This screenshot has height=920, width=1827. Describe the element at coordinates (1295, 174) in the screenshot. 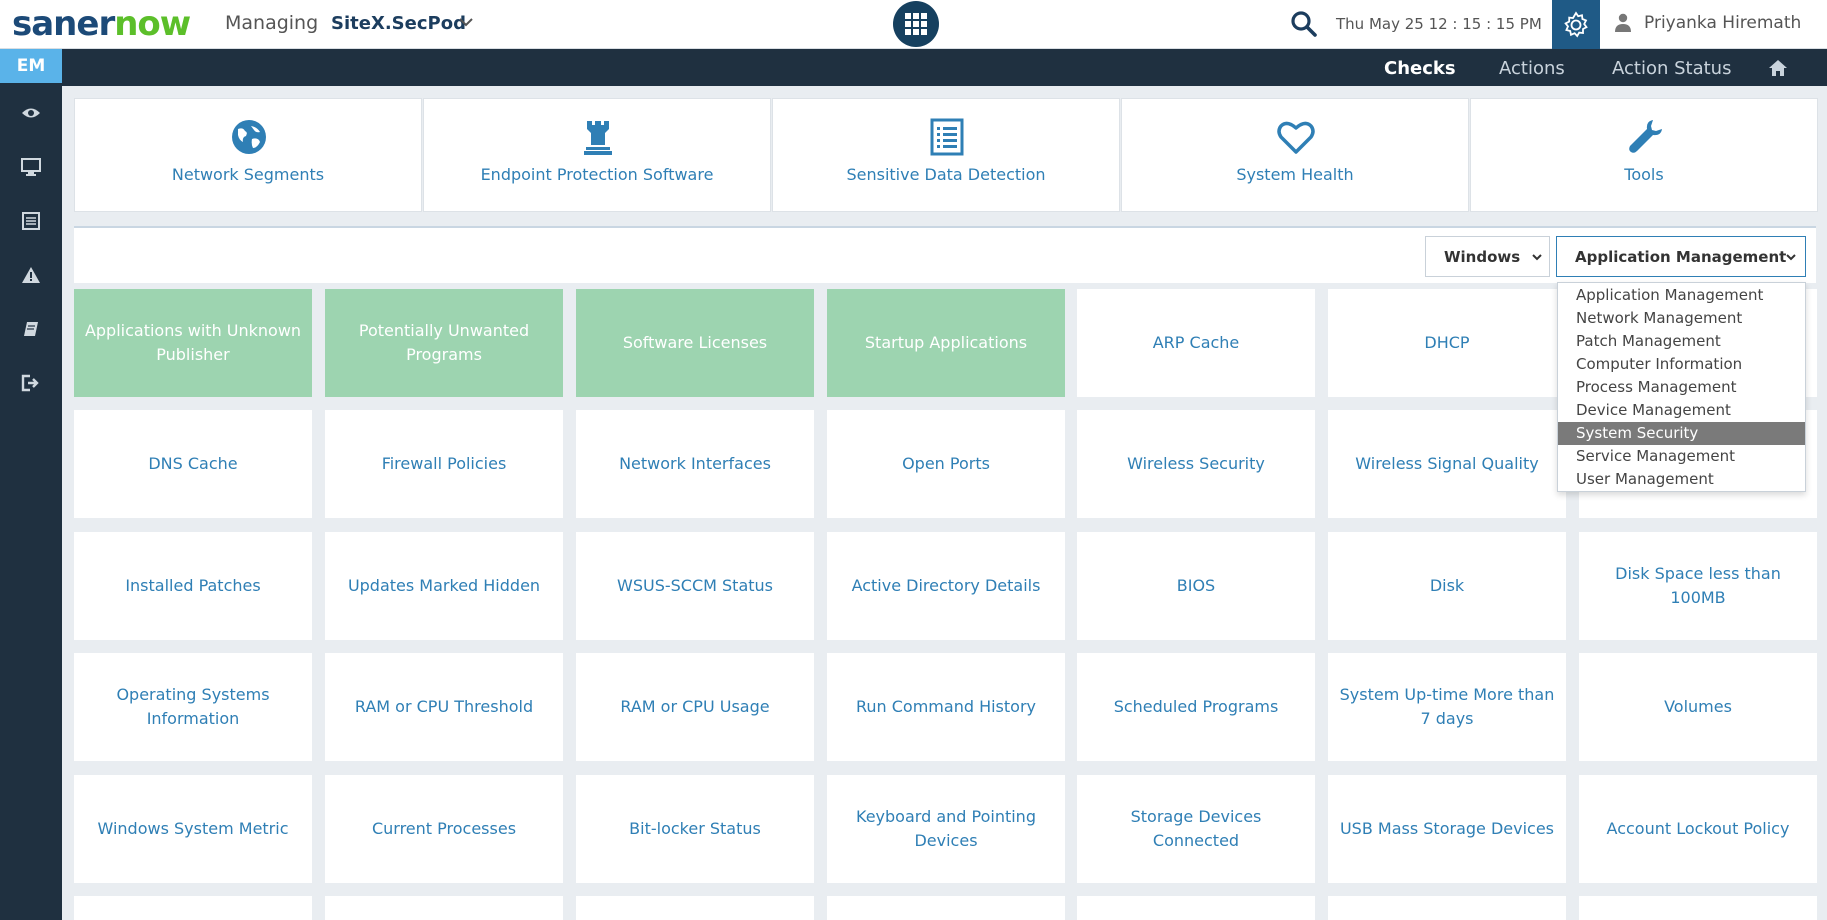

I see `category-label: System Health` at that location.